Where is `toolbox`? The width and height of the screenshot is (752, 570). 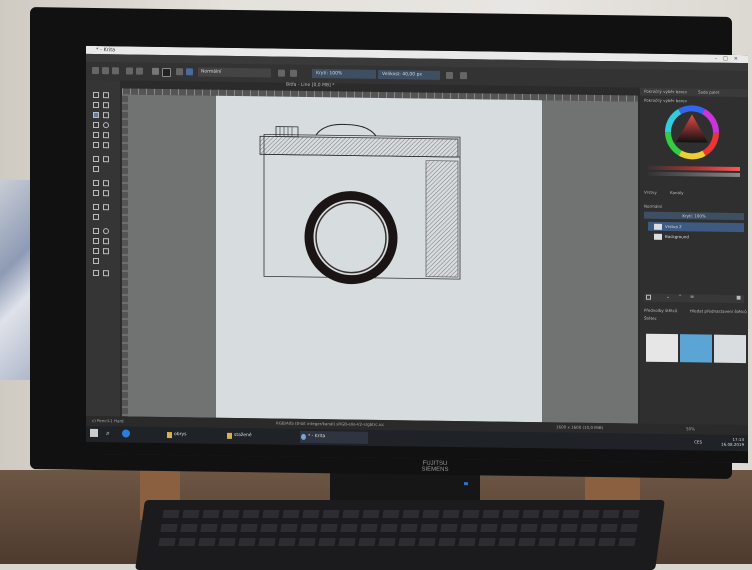 toolbox is located at coordinates (103, 255).